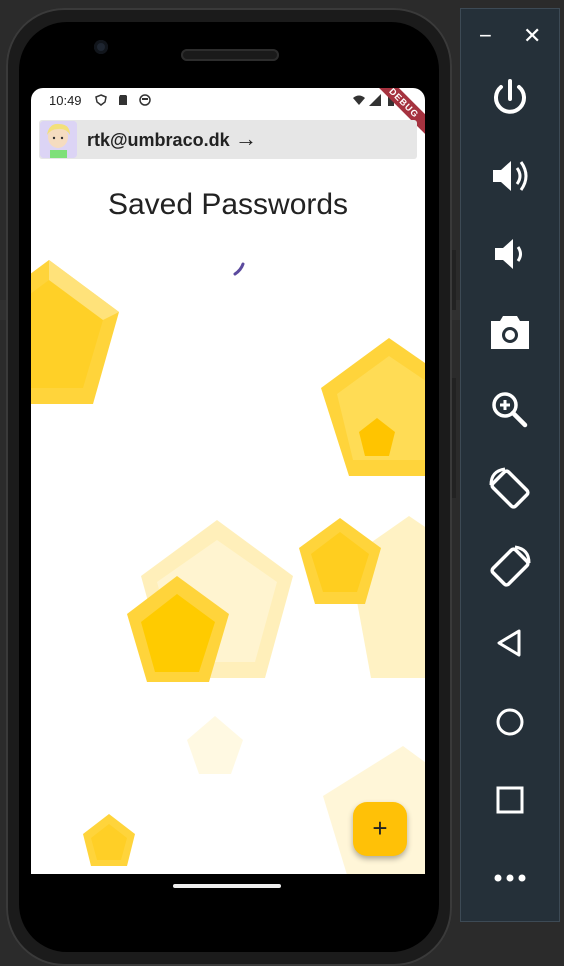 This screenshot has width=564, height=966. Describe the element at coordinates (359, 100) in the screenshot. I see `wifi-icon` at that location.